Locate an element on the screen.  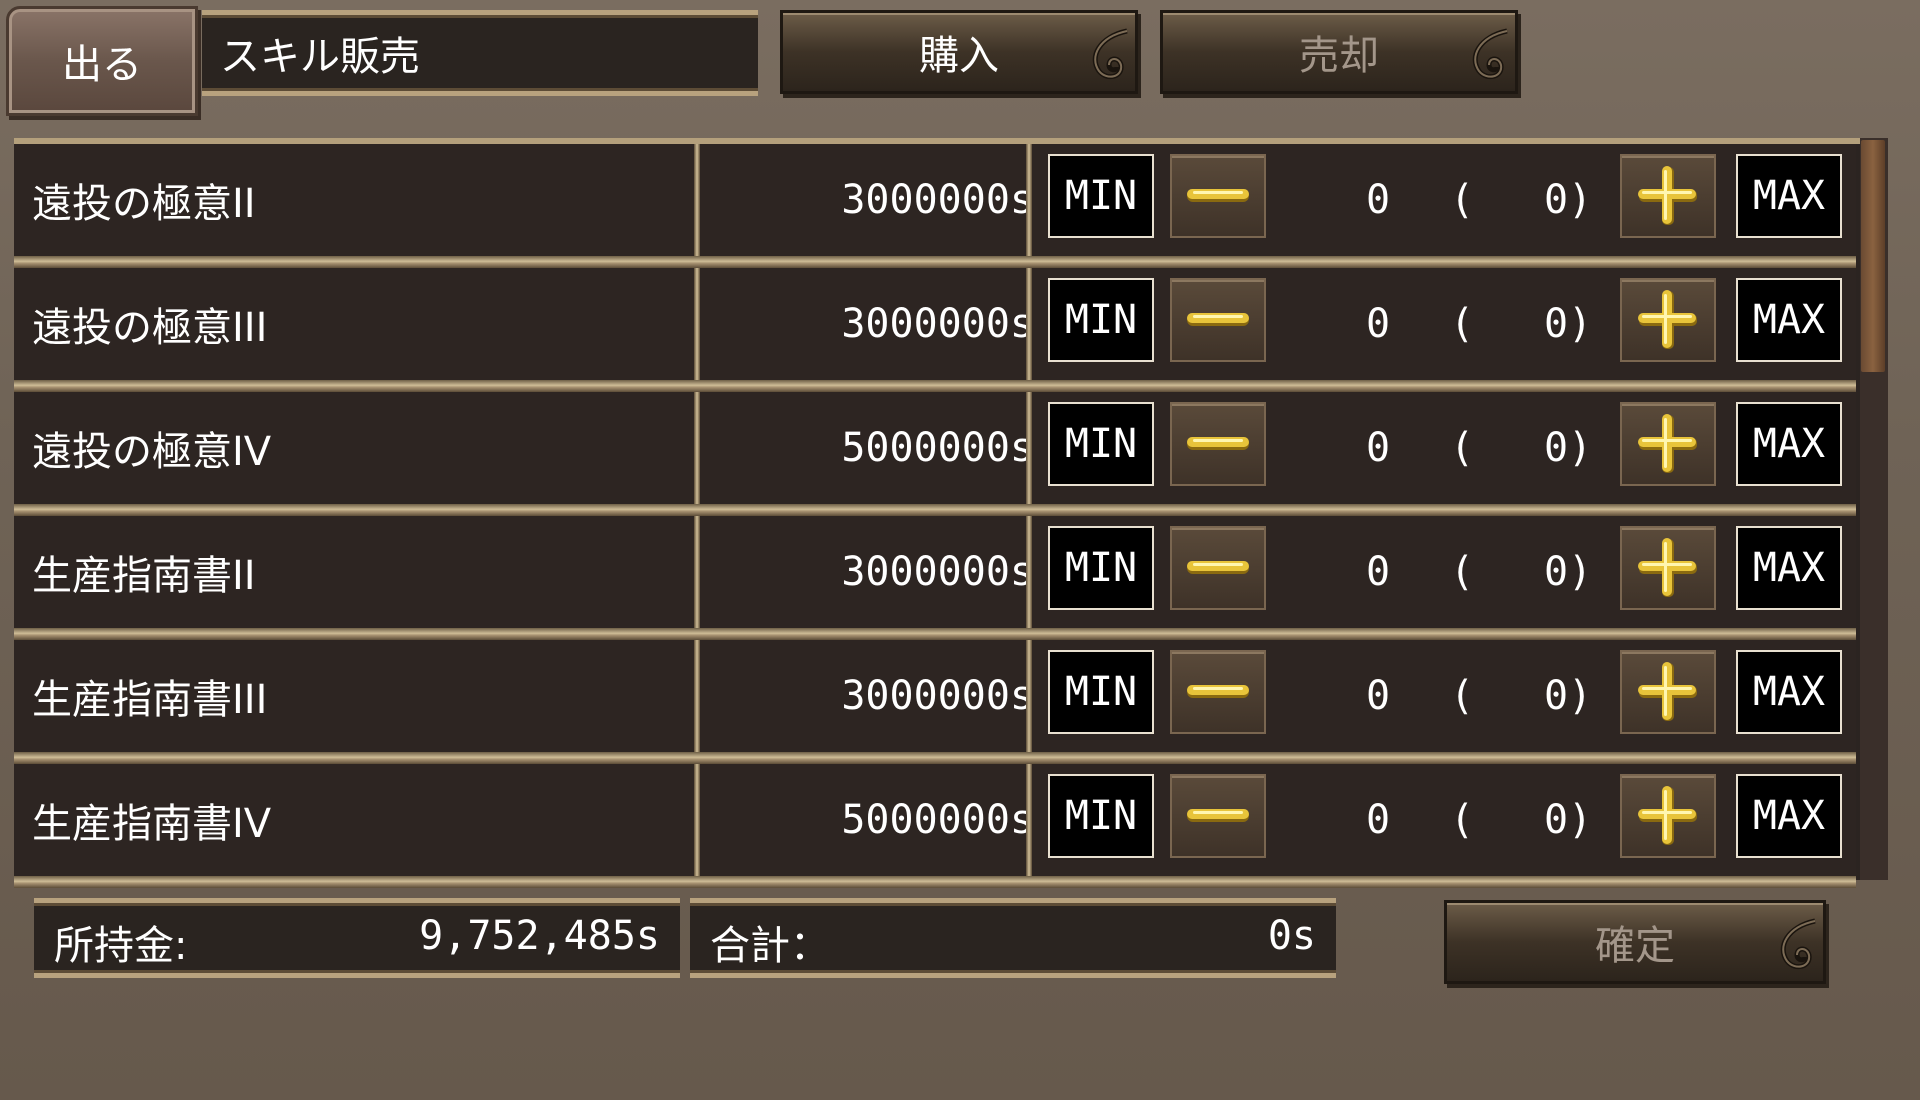
page-title-box: スキル販売 is located at coordinates (480, 53).